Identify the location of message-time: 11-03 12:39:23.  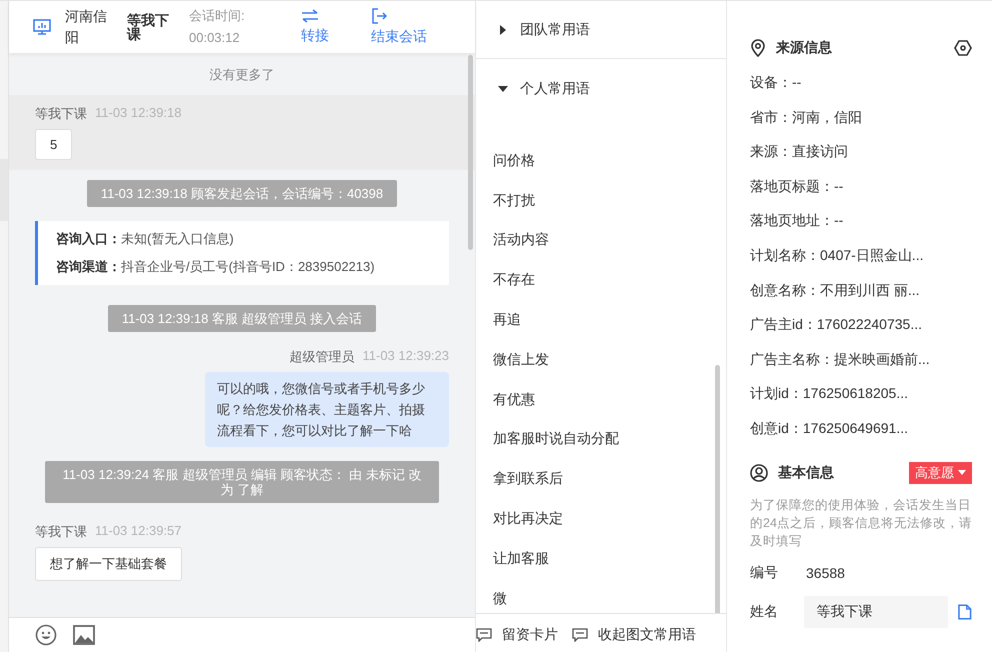
(405, 356).